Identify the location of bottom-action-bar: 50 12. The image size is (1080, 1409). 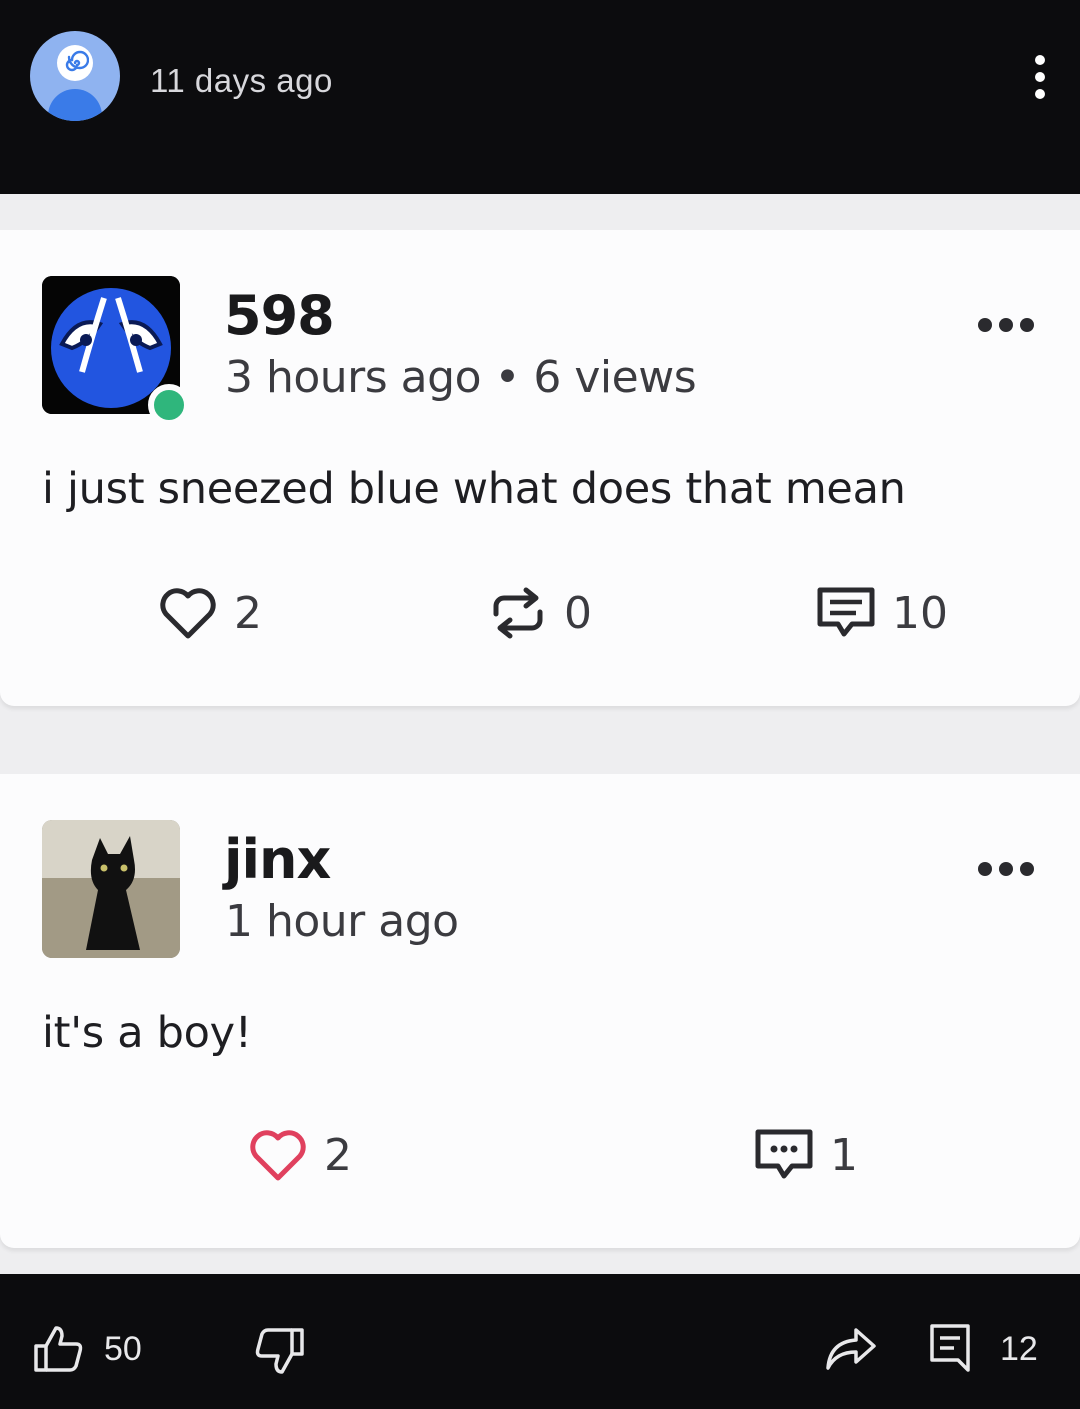
(540, 1341).